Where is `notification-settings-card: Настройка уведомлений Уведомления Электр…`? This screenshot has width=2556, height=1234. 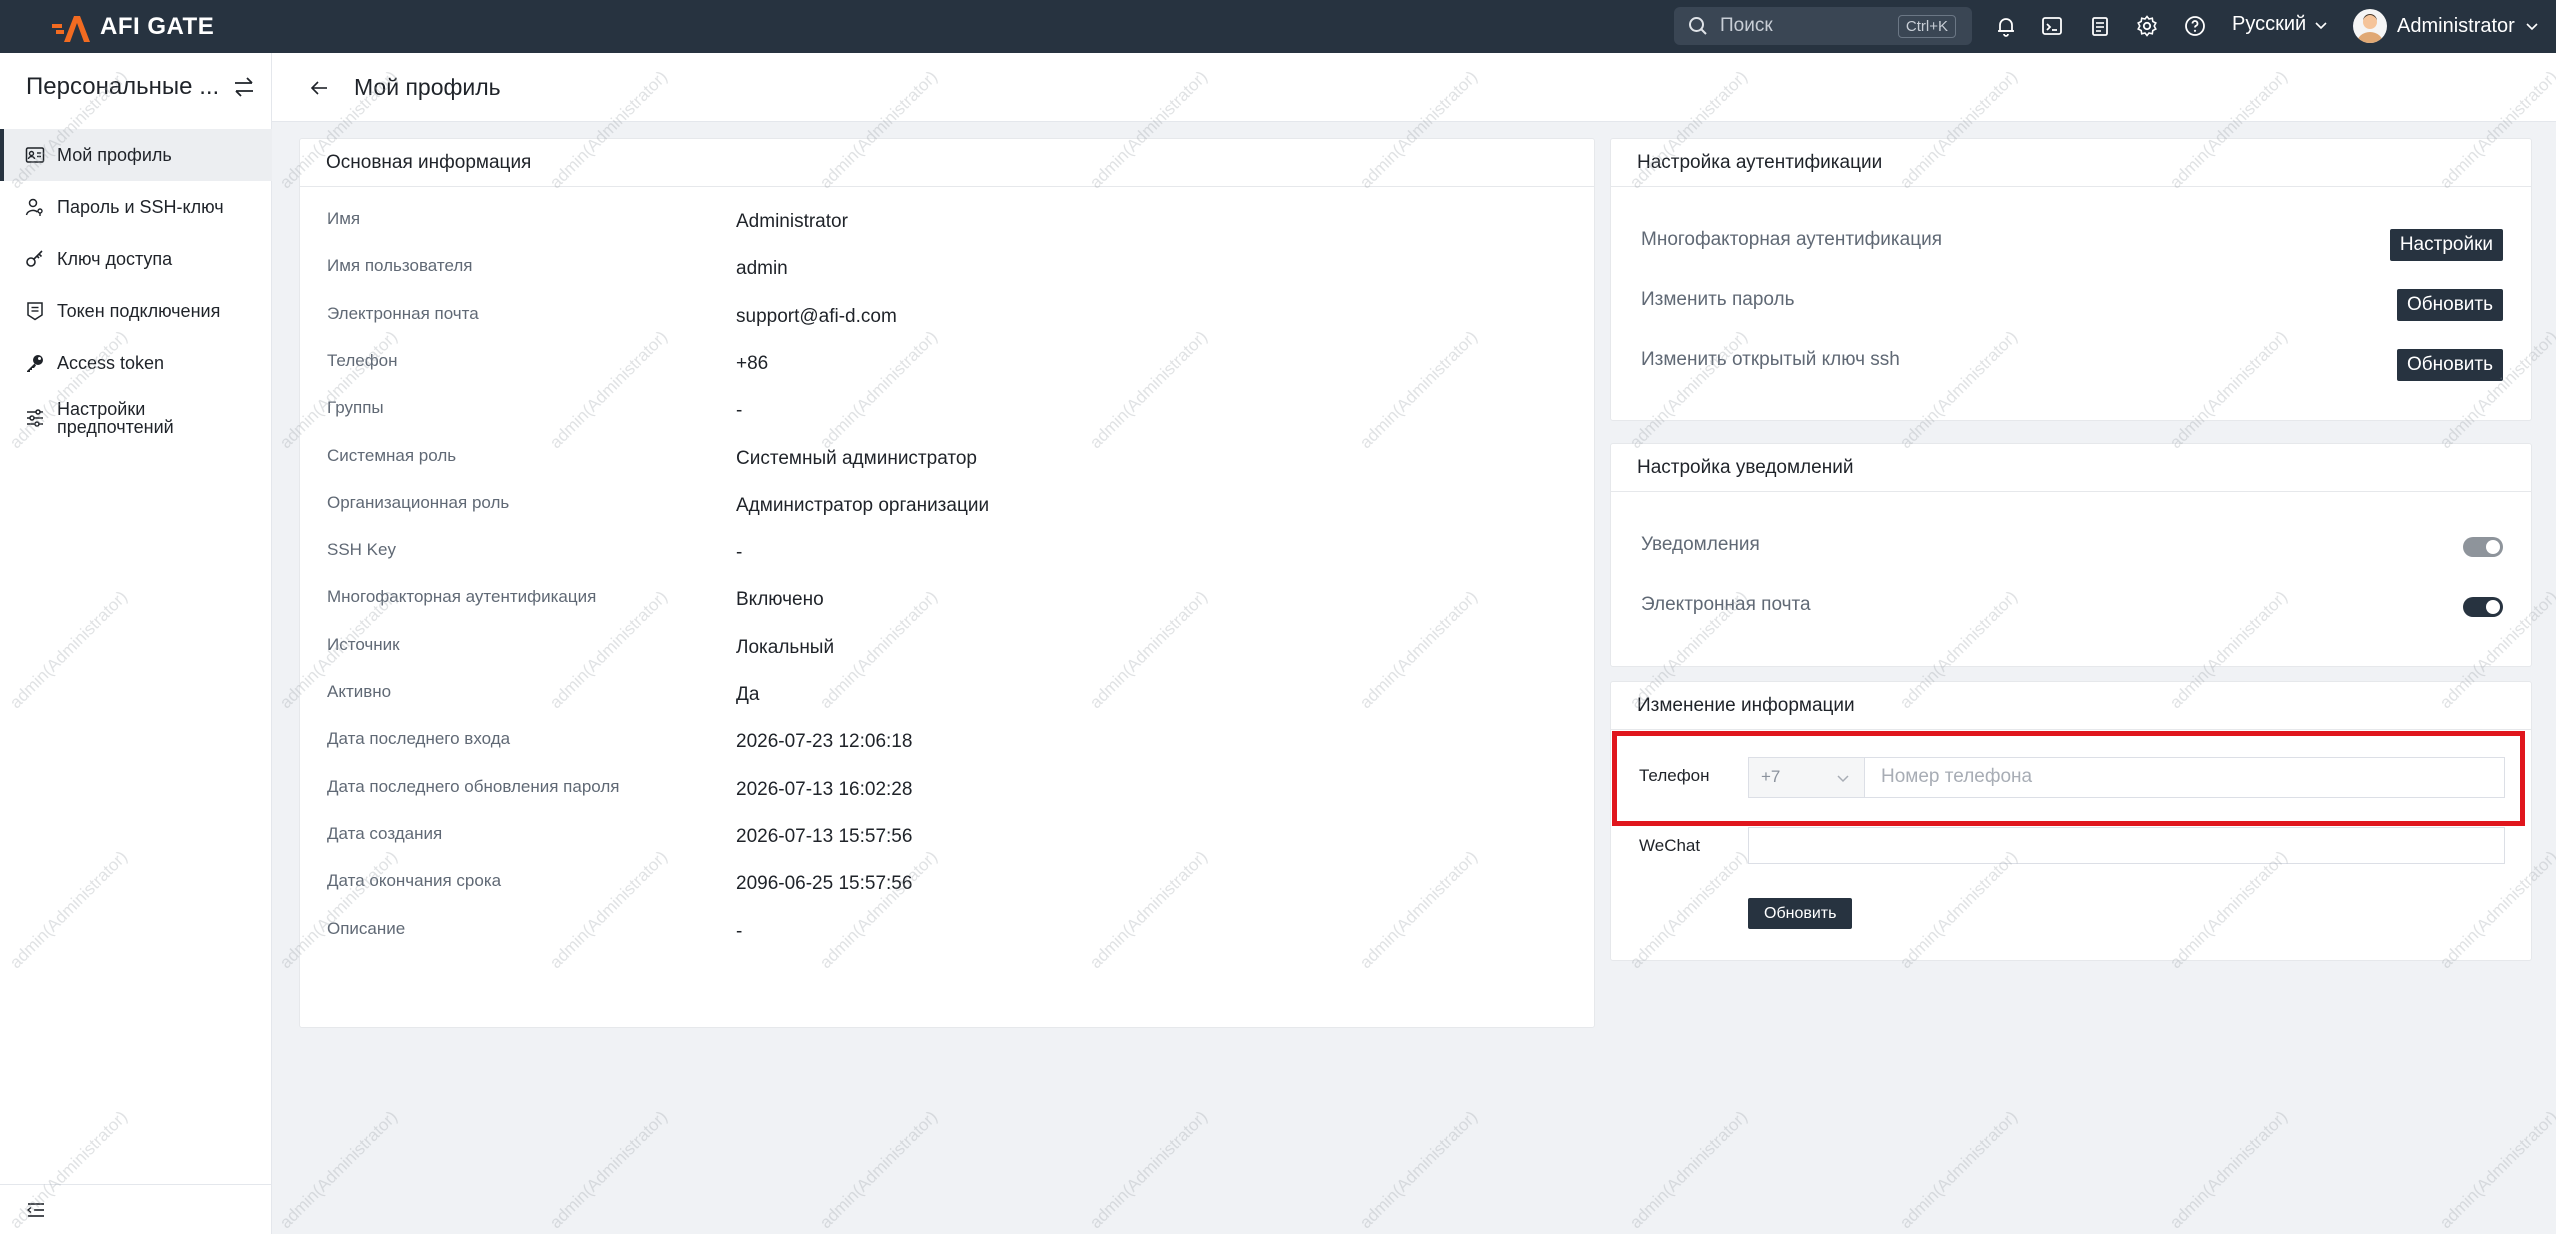
notification-settings-card: Настройка уведомлений Уведомления Электр… is located at coordinates (2071, 555).